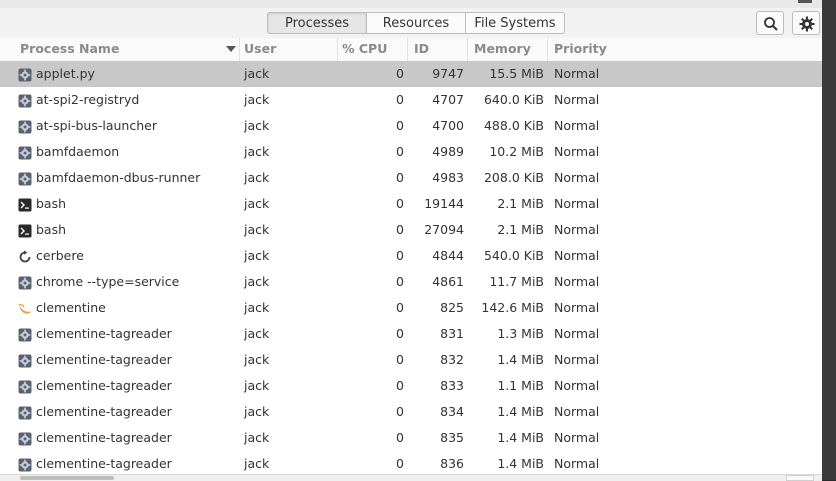 The image size is (836, 481). Describe the element at coordinates (520, 203) in the screenshot. I see `memory-cell: 2.1 MiB` at that location.